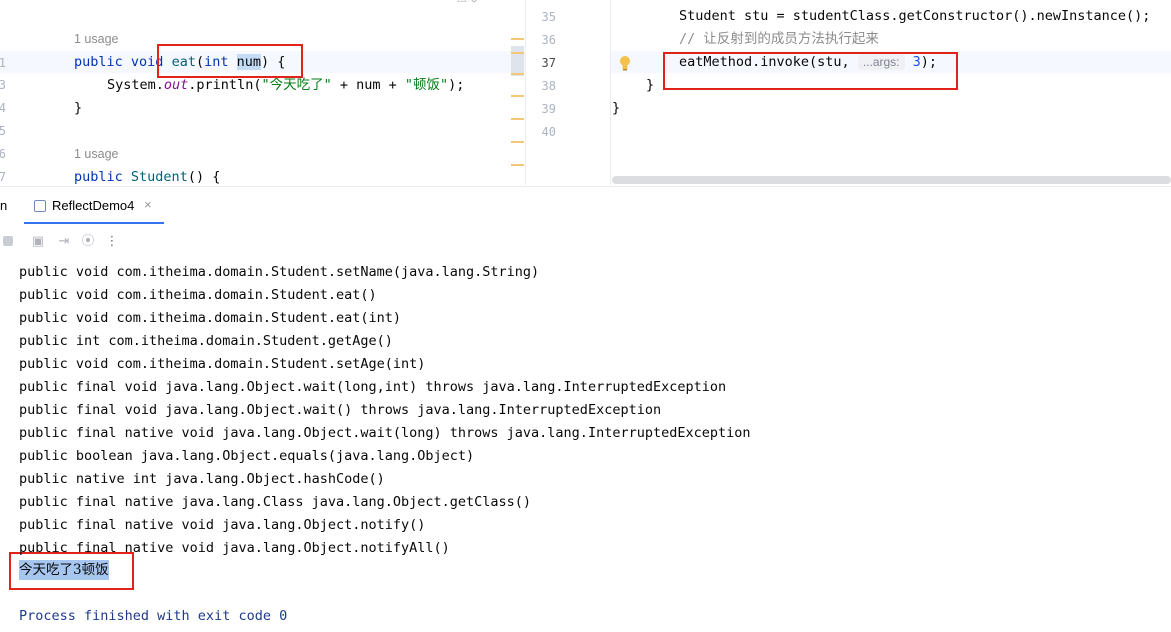  Describe the element at coordinates (147, 62) in the screenshot. I see `keyword-void: void` at that location.